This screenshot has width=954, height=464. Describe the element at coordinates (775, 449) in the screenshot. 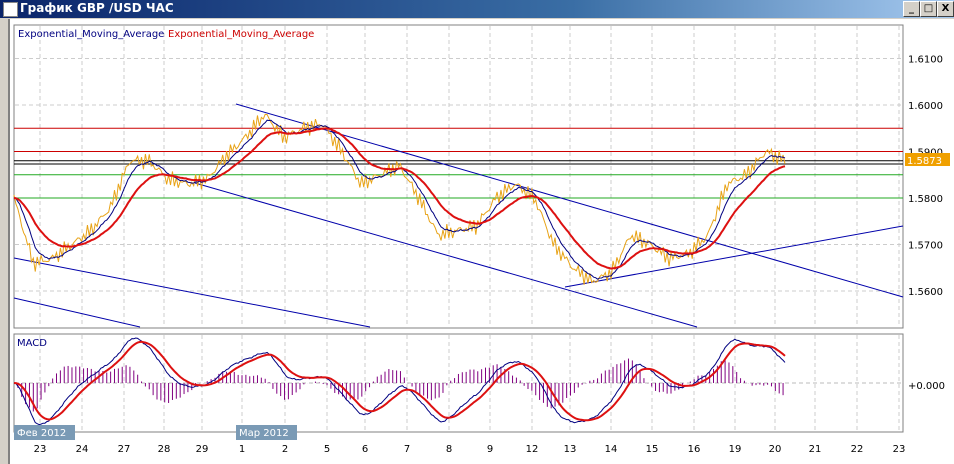

I see `date-tick-label: 20` at that location.